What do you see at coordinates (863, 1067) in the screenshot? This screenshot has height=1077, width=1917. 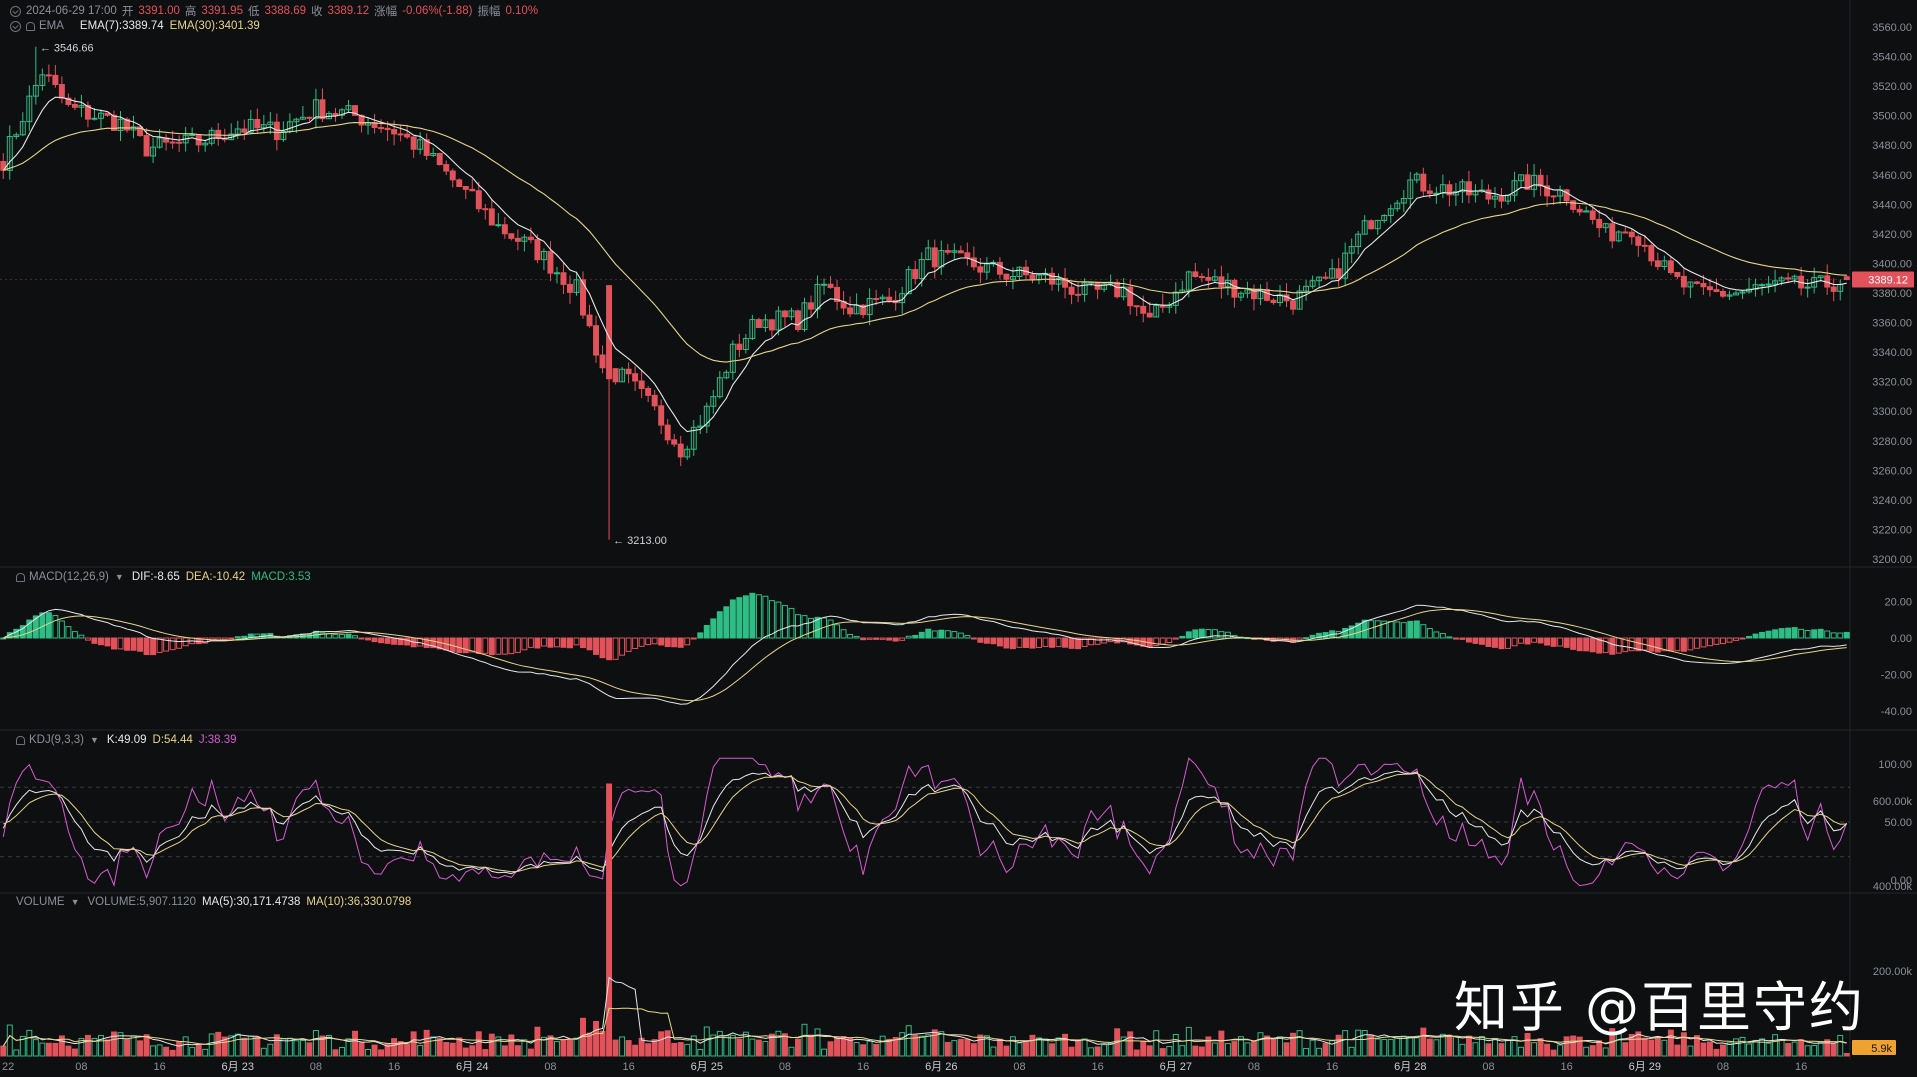 I see `time-axis-label: 16` at bounding box center [863, 1067].